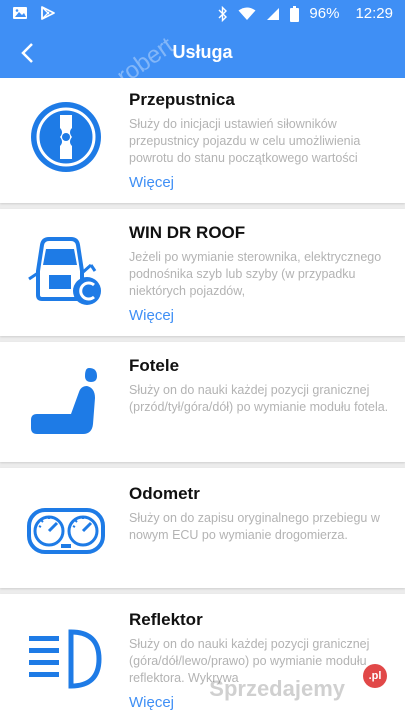 The image size is (405, 720). I want to click on seat-icon, so click(64, 401).